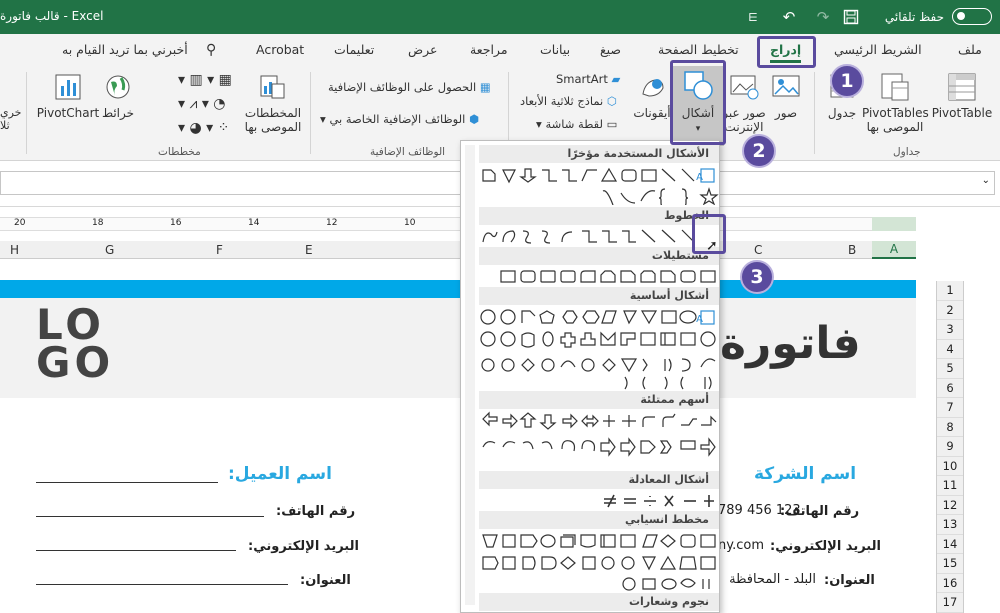 This screenshot has height=613, width=1000. What do you see at coordinates (950, 583) in the screenshot?
I see `row-header: 16` at bounding box center [950, 583].